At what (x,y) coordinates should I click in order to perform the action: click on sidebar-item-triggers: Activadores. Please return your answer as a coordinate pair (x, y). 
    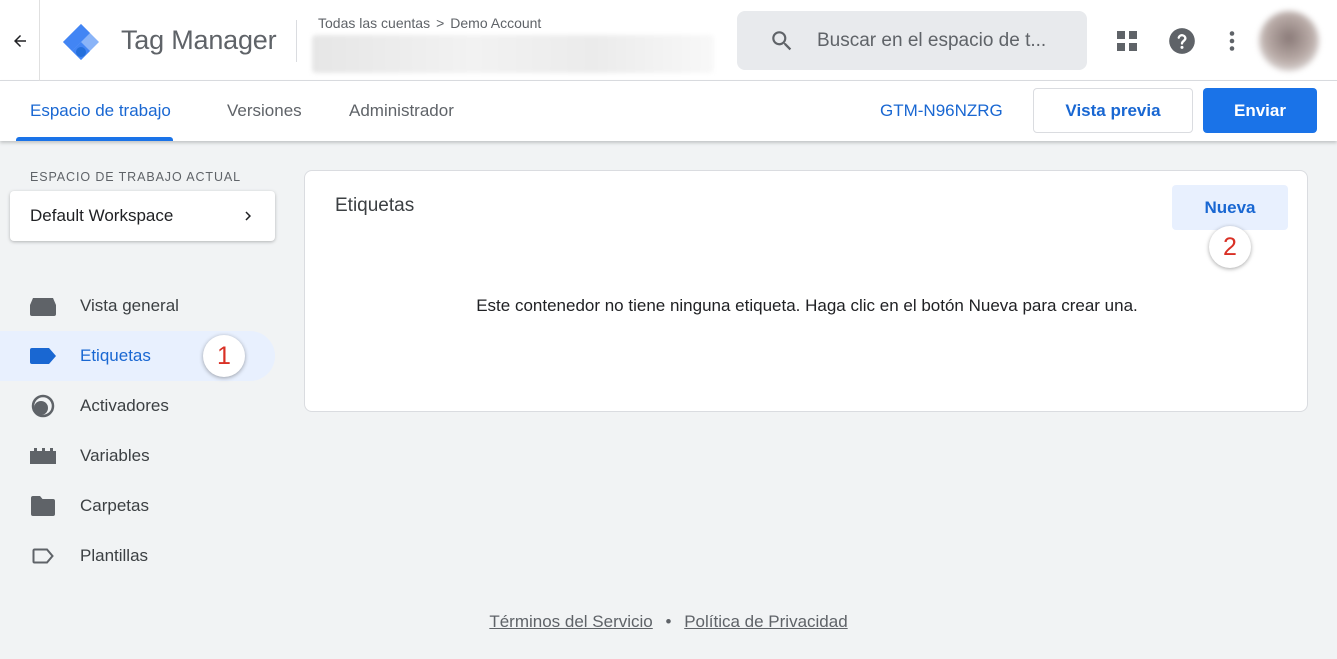
    Looking at the image, I should click on (137, 406).